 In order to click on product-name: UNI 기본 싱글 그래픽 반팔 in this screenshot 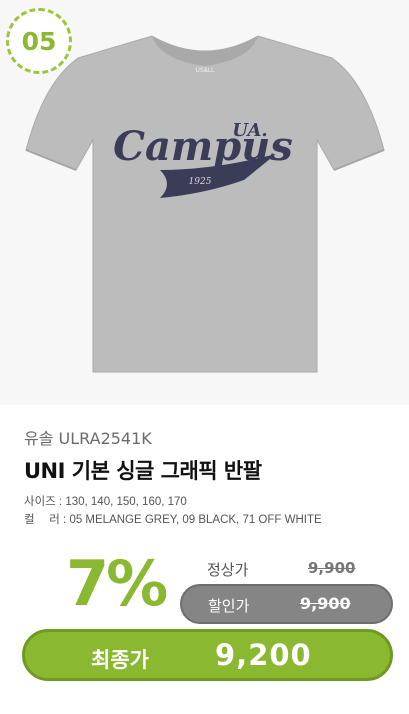, I will do `click(143, 471)`.